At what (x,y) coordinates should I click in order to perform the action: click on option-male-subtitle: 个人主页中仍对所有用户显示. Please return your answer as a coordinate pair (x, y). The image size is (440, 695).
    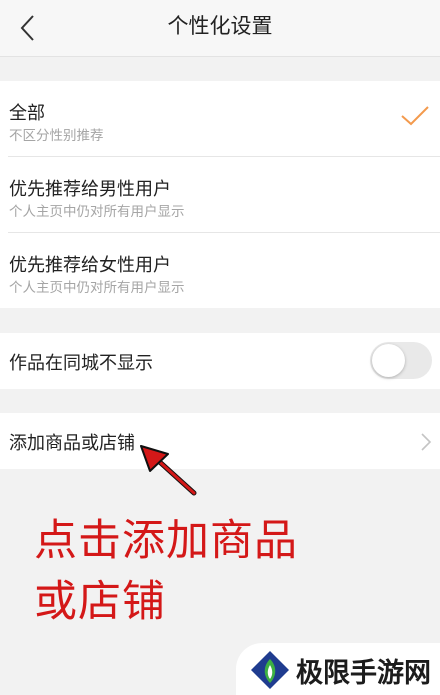
    Looking at the image, I should click on (97, 212).